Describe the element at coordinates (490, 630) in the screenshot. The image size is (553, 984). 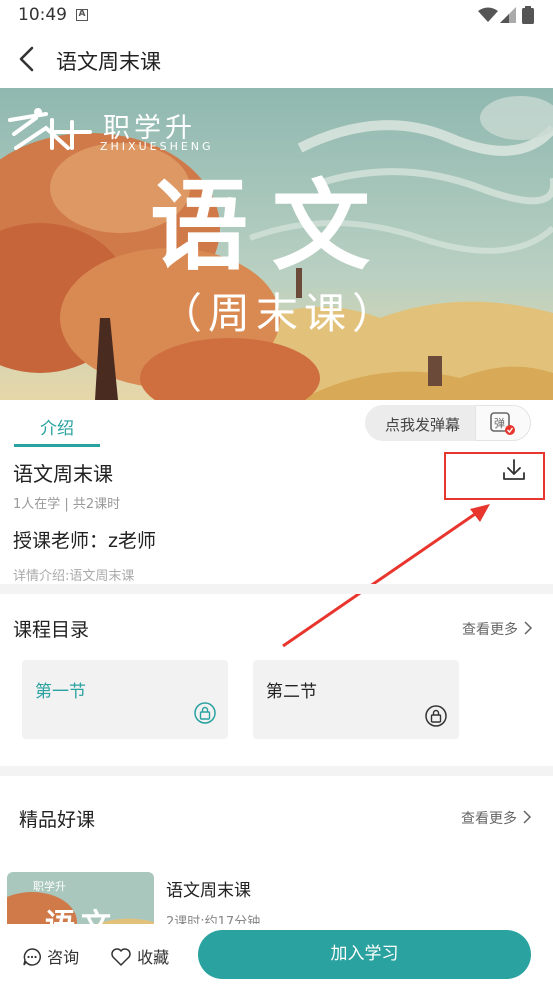
I see `catalog-more-label: 查看更多` at that location.